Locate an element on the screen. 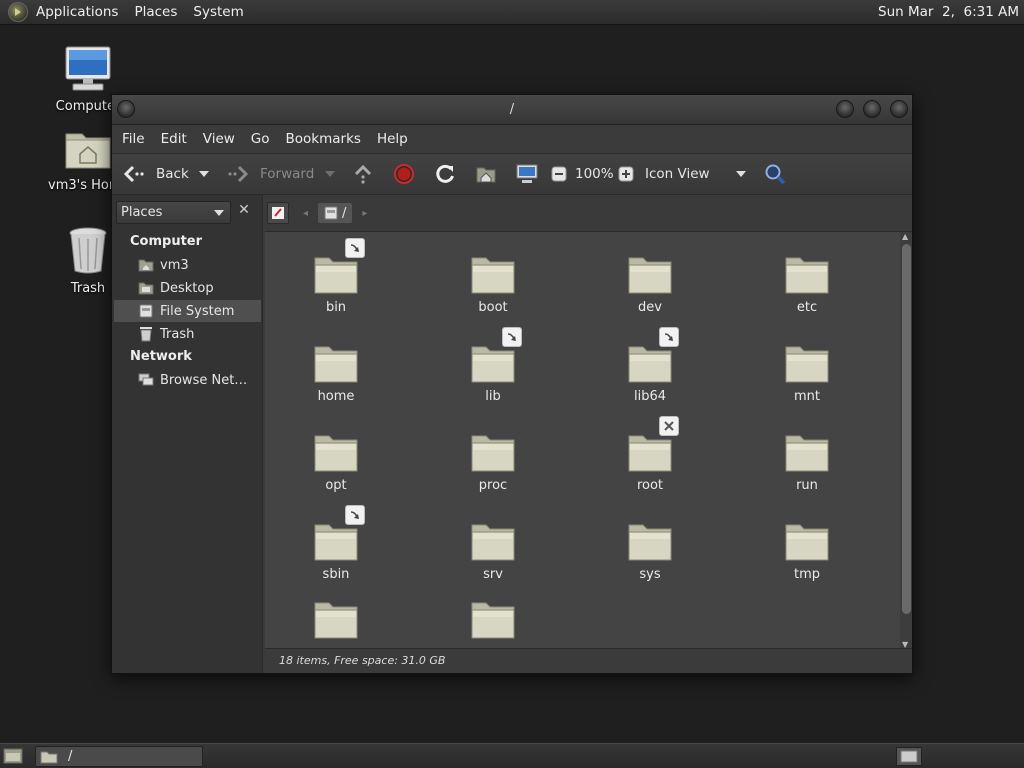 The width and height of the screenshot is (1024, 768). menu-places: Places is located at coordinates (155, 12).